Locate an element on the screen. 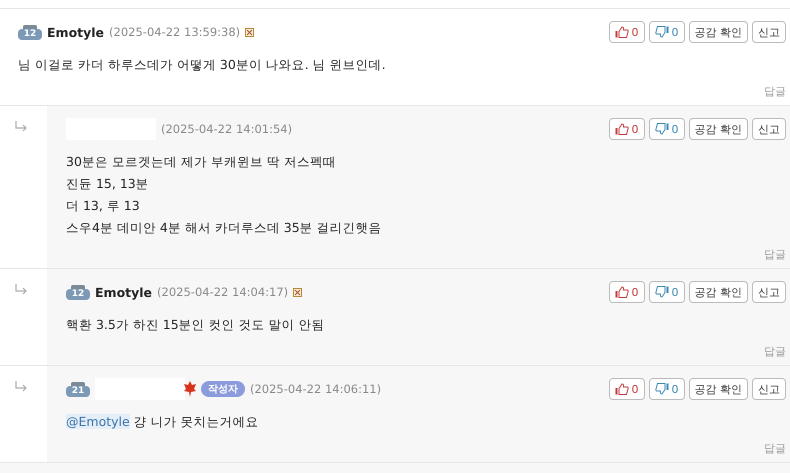 The image size is (790, 473). comment-text: @Emotyle 걍 니가 못치는거에요 is located at coordinates (163, 422).